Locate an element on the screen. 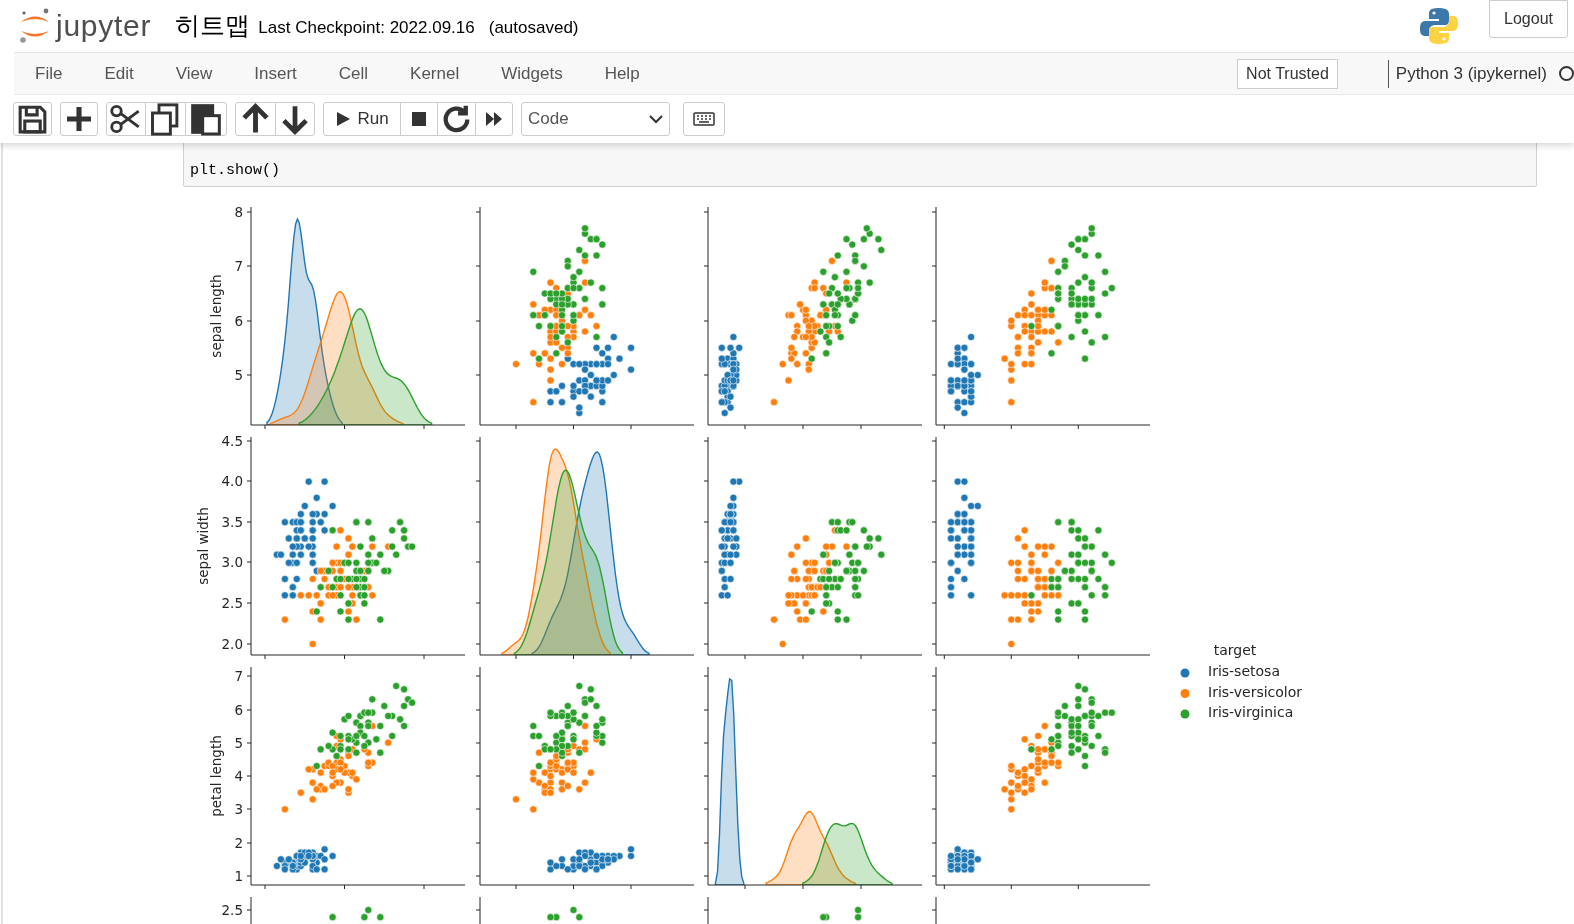 This screenshot has width=1574, height=924. menu-item: Help is located at coordinates (622, 73).